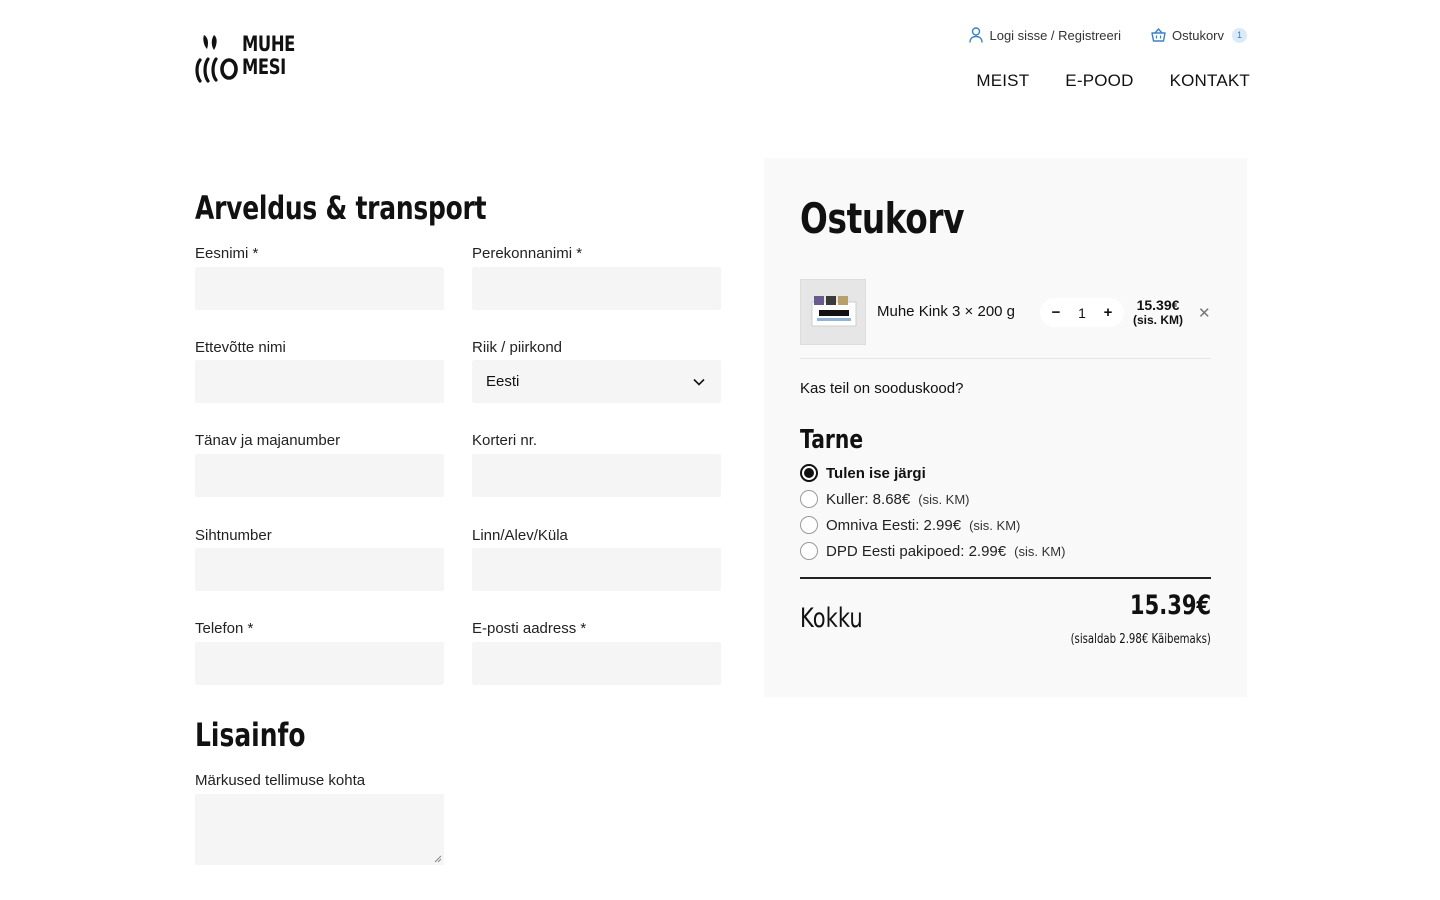 The image size is (1440, 900). I want to click on total-tax-note: (sisaldab 2.98€ Käibemaks), so click(1140, 639).